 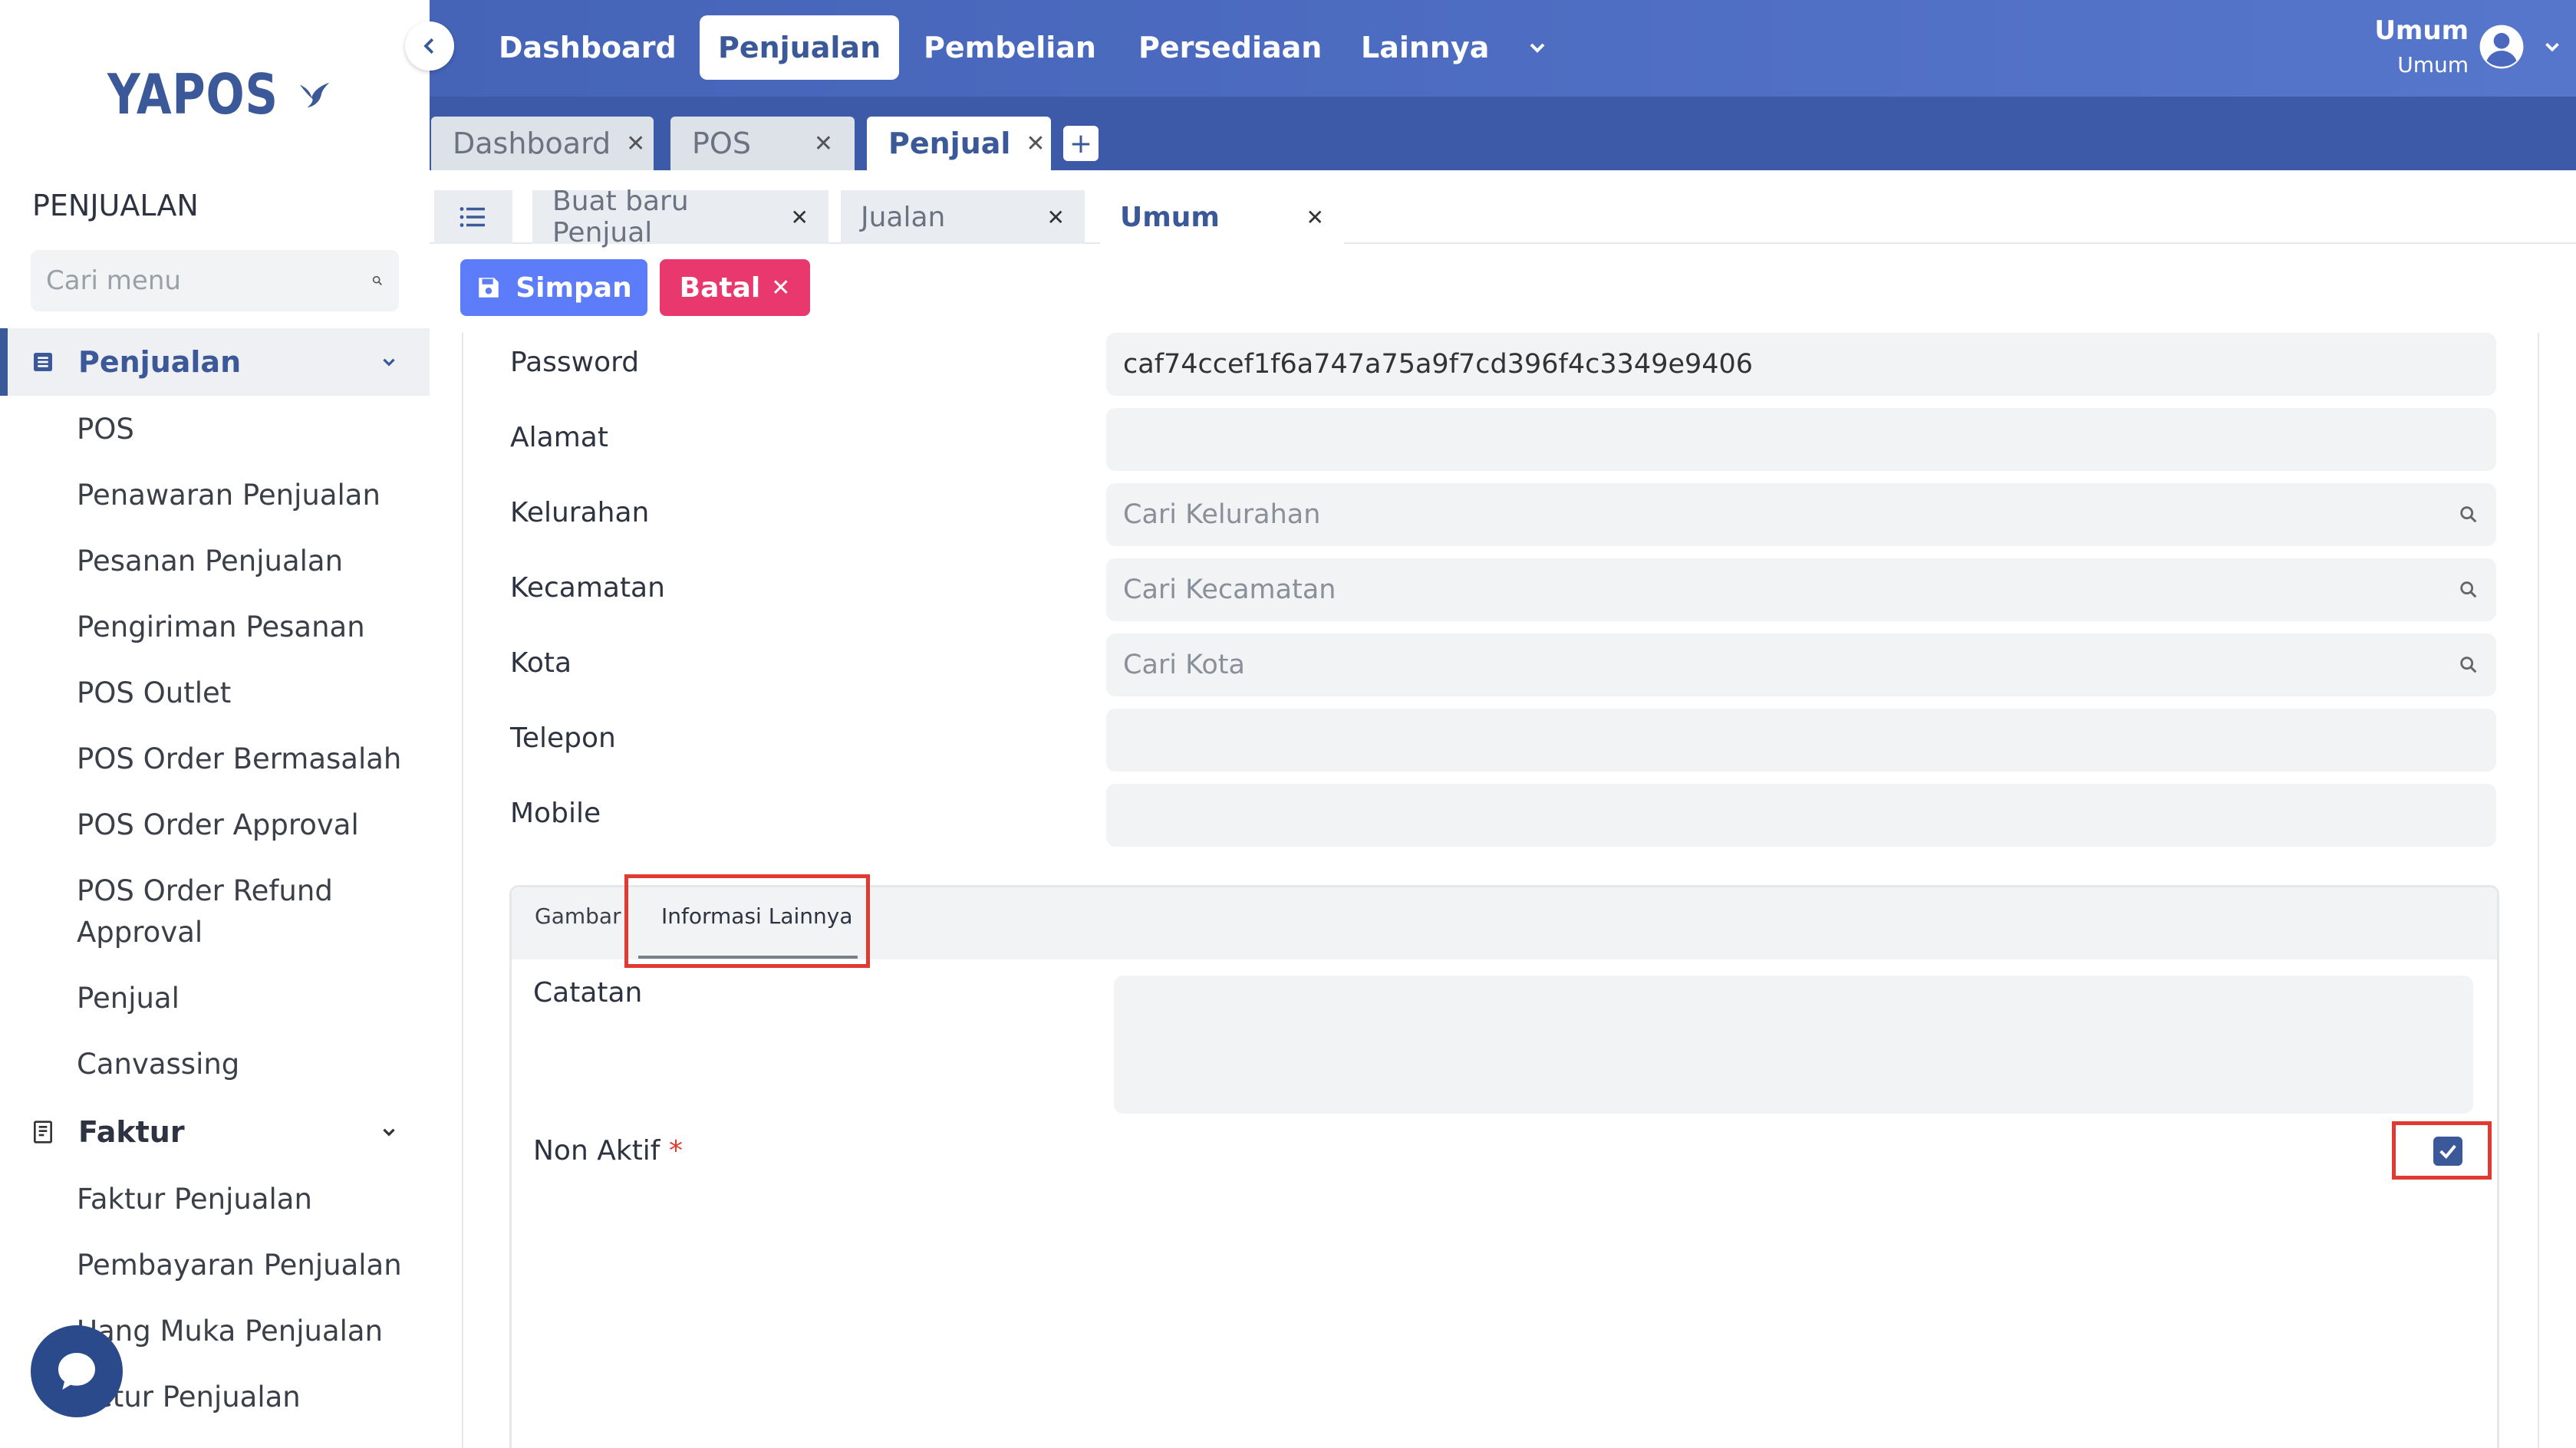 What do you see at coordinates (245, 1265) in the screenshot?
I see `sidebar-item-pembayaran-penjualan: Pembayaran Penjualan` at bounding box center [245, 1265].